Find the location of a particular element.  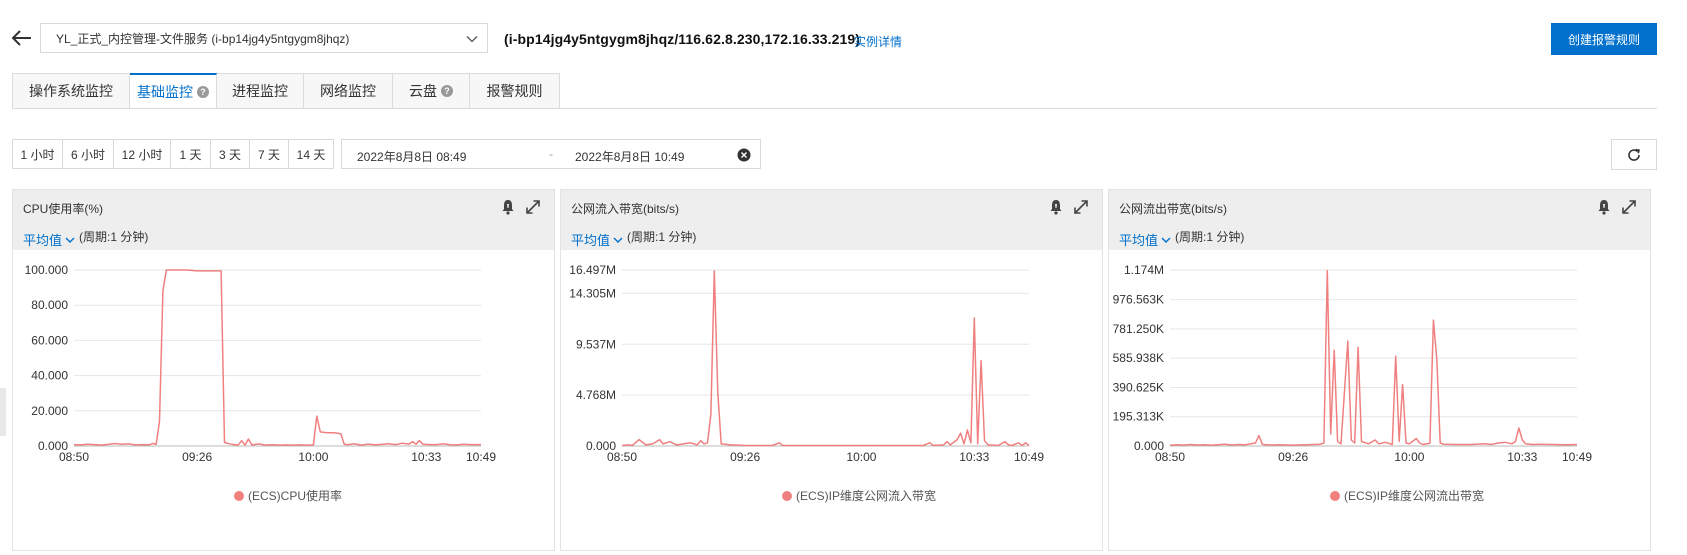

panel-header: 公网流出带宽(bits/s) 平均值 (周期:1 分钟) is located at coordinates (1379, 220).